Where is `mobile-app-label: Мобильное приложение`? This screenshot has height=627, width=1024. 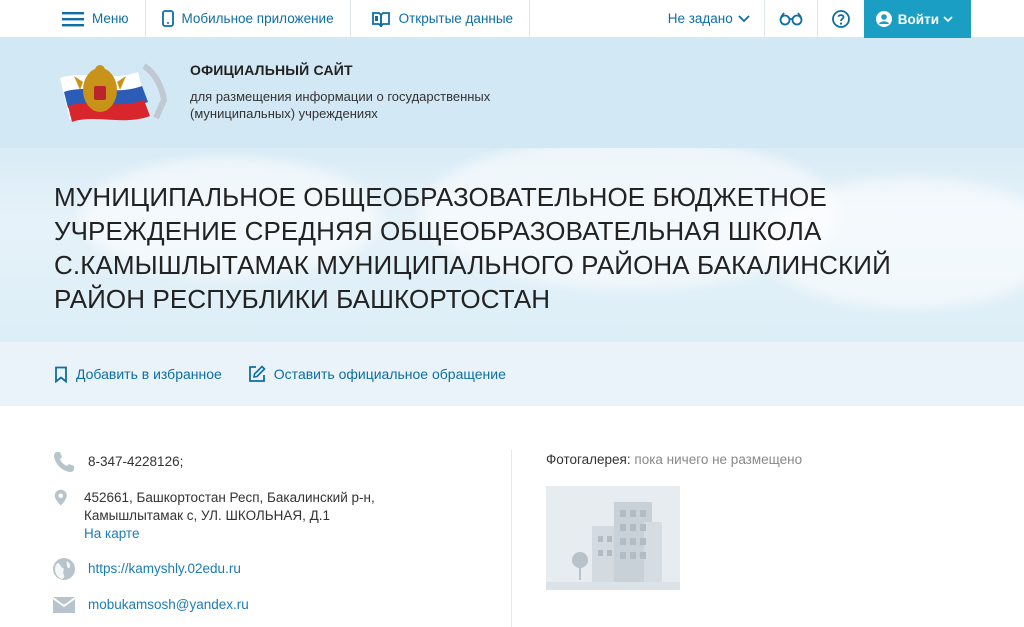 mobile-app-label: Мобильное приложение is located at coordinates (257, 18).